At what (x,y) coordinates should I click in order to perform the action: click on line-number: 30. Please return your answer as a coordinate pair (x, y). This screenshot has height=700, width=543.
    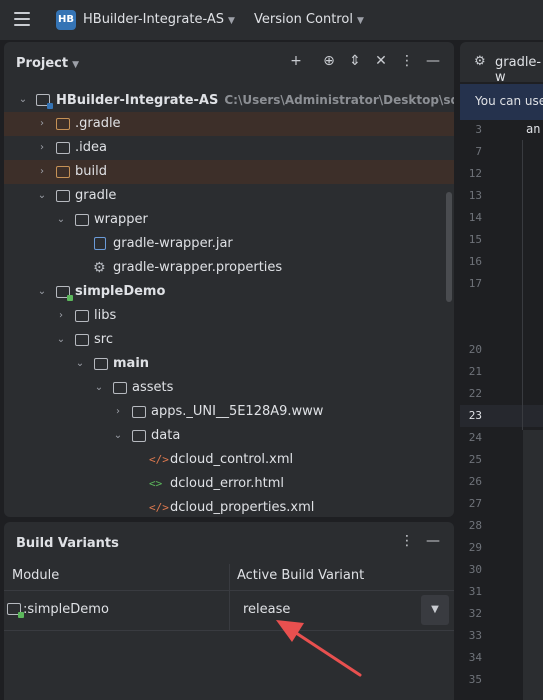
    Looking at the image, I should click on (475, 569).